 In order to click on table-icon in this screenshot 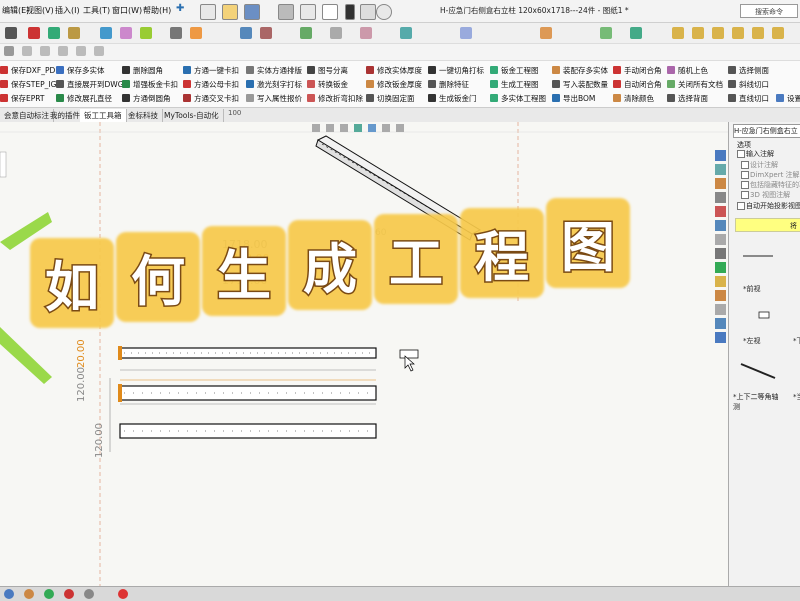, I will do `click(466, 33)`.